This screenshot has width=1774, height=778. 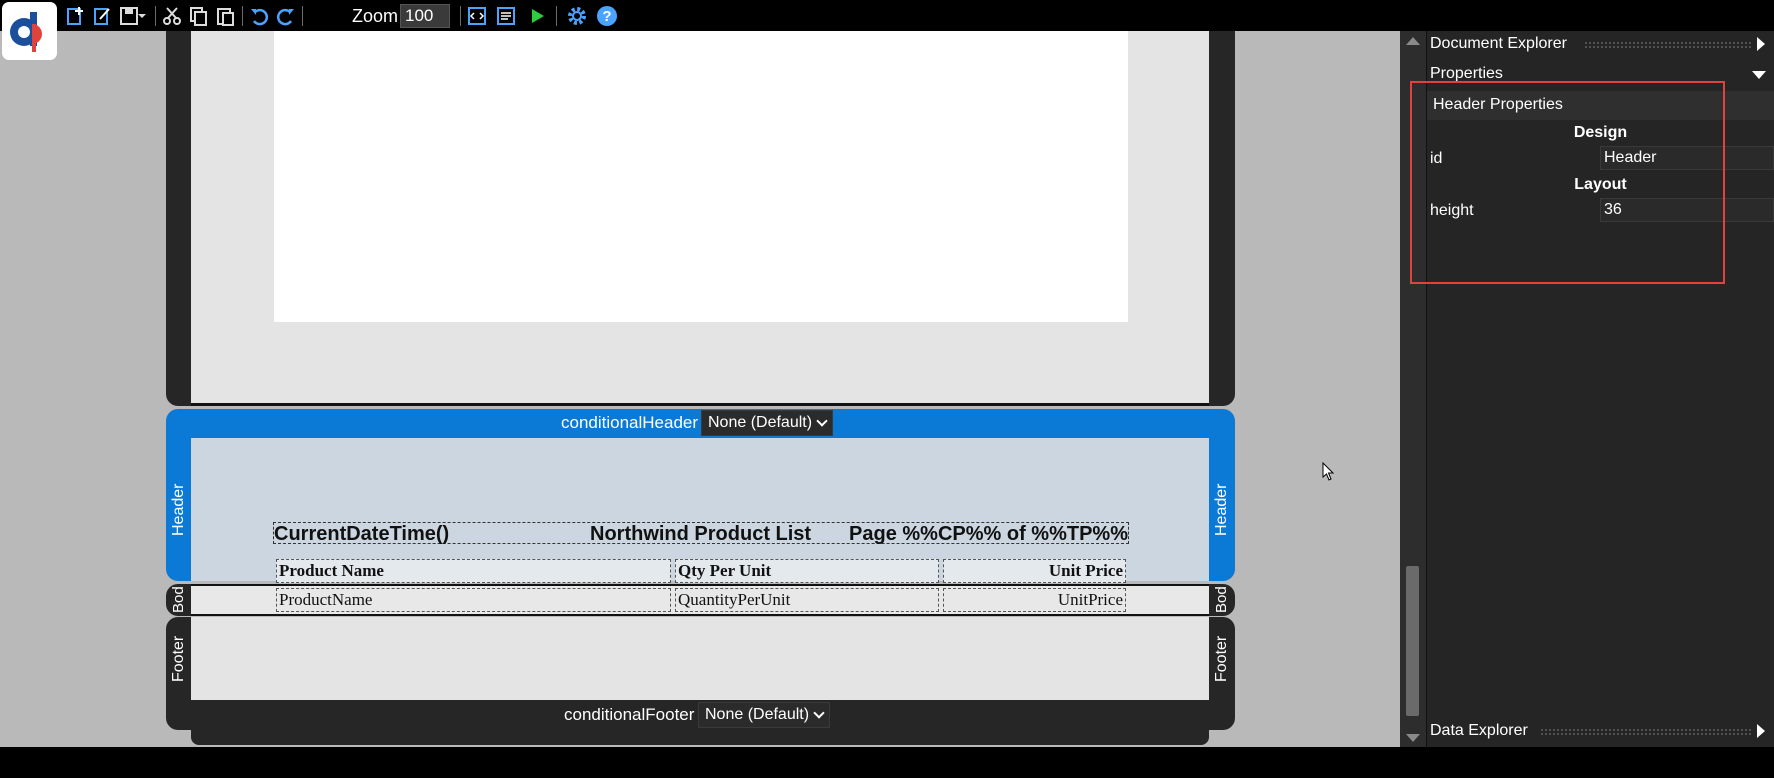 I want to click on conditional-header-value: None (Default), so click(x=760, y=422).